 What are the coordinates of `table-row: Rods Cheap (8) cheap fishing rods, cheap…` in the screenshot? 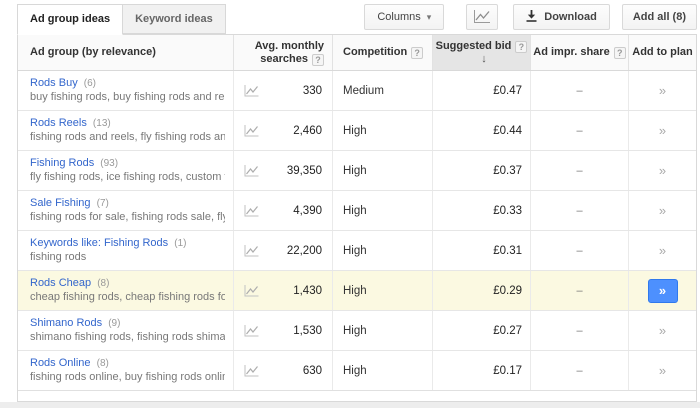 It's located at (357, 291).